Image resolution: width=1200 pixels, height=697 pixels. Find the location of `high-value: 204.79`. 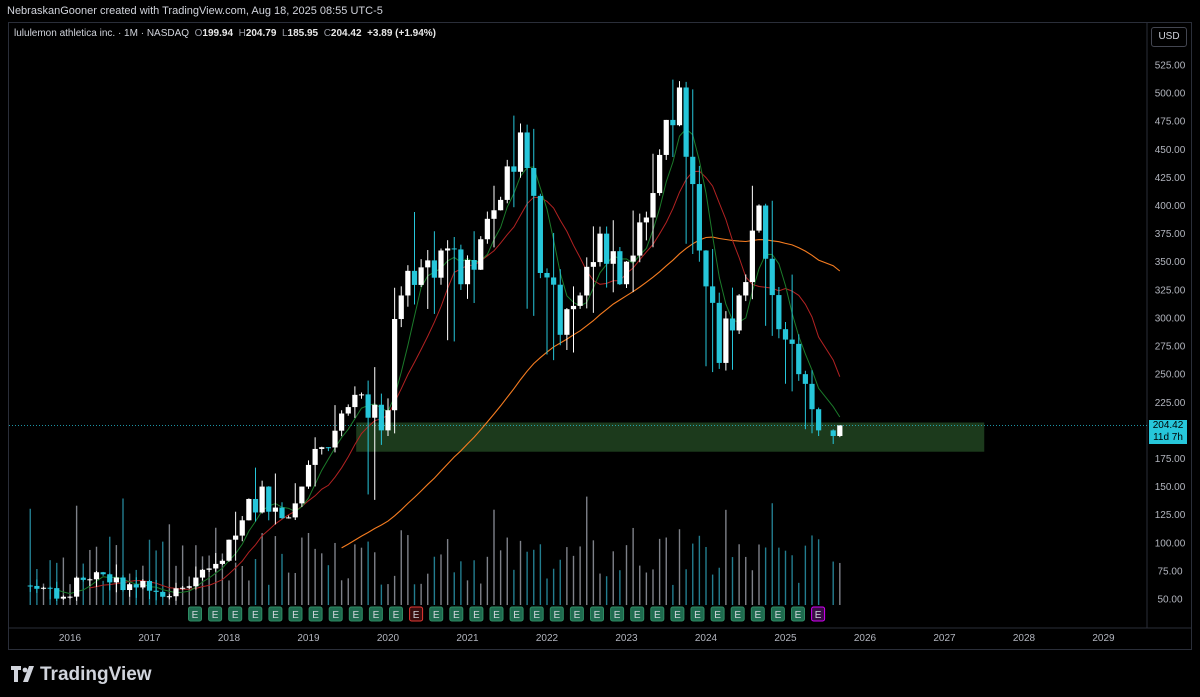

high-value: 204.79 is located at coordinates (261, 33).